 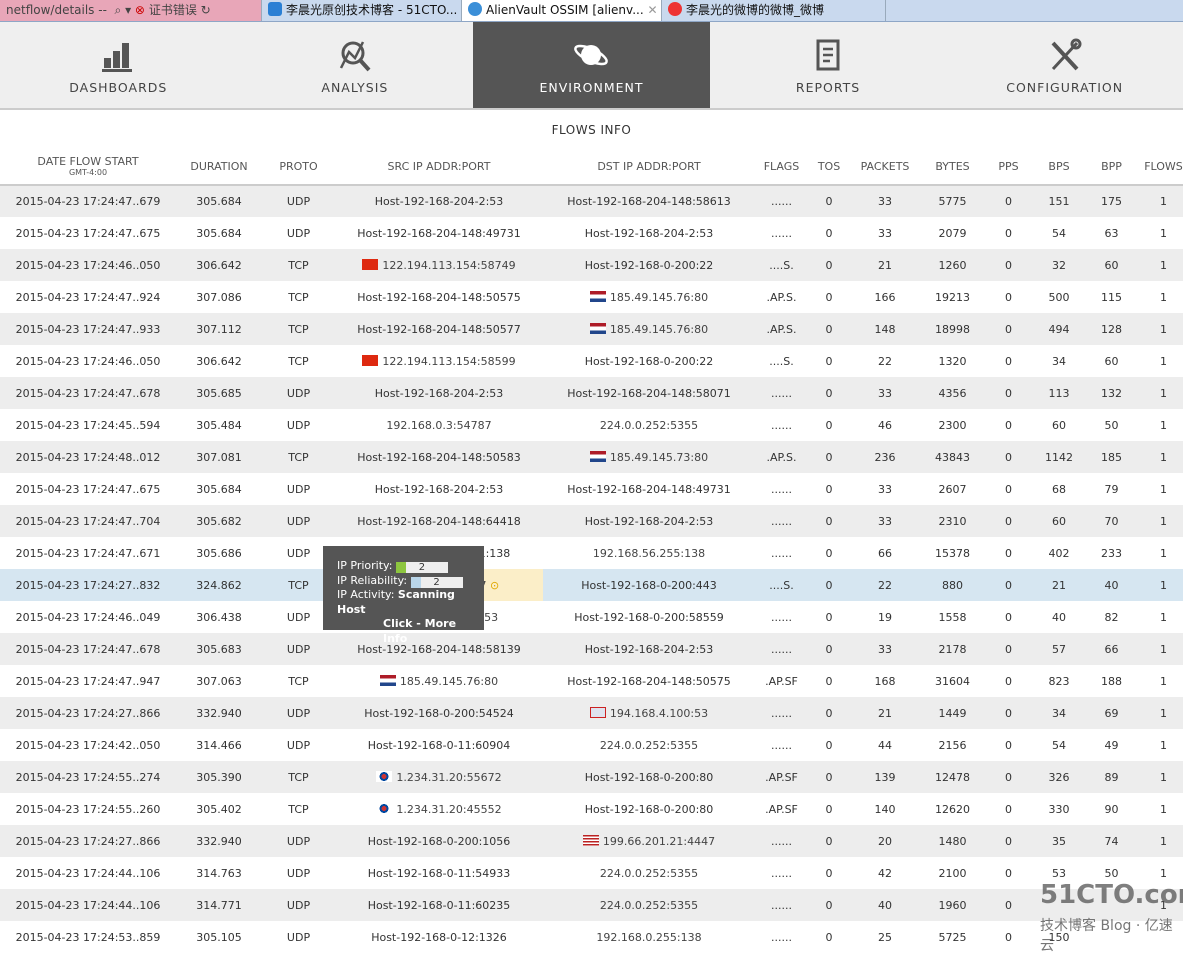 I want to click on address-bar: netflow/details -- ⌕ ▾ ⊗ 证书错误 ↻, so click(x=131, y=10).